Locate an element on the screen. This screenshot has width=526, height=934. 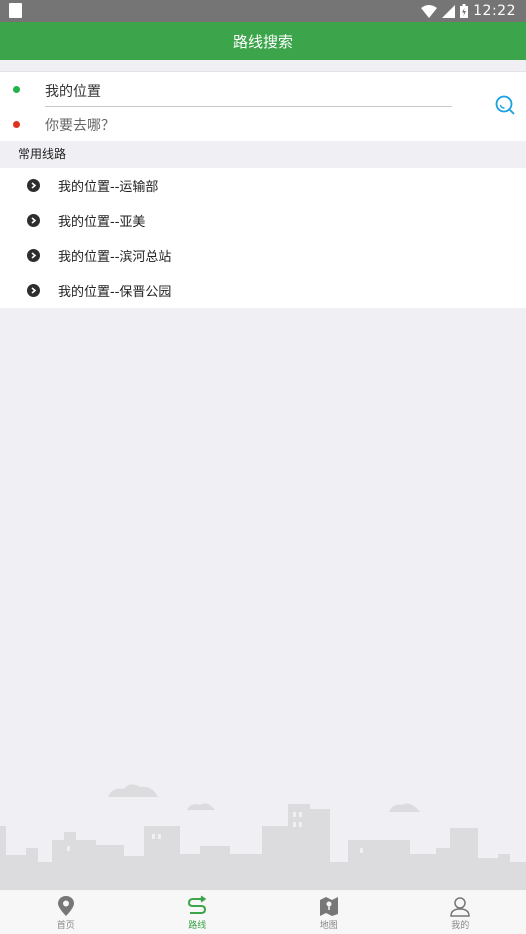
route-label: 我的位置--保晋公园 is located at coordinates (115, 292).